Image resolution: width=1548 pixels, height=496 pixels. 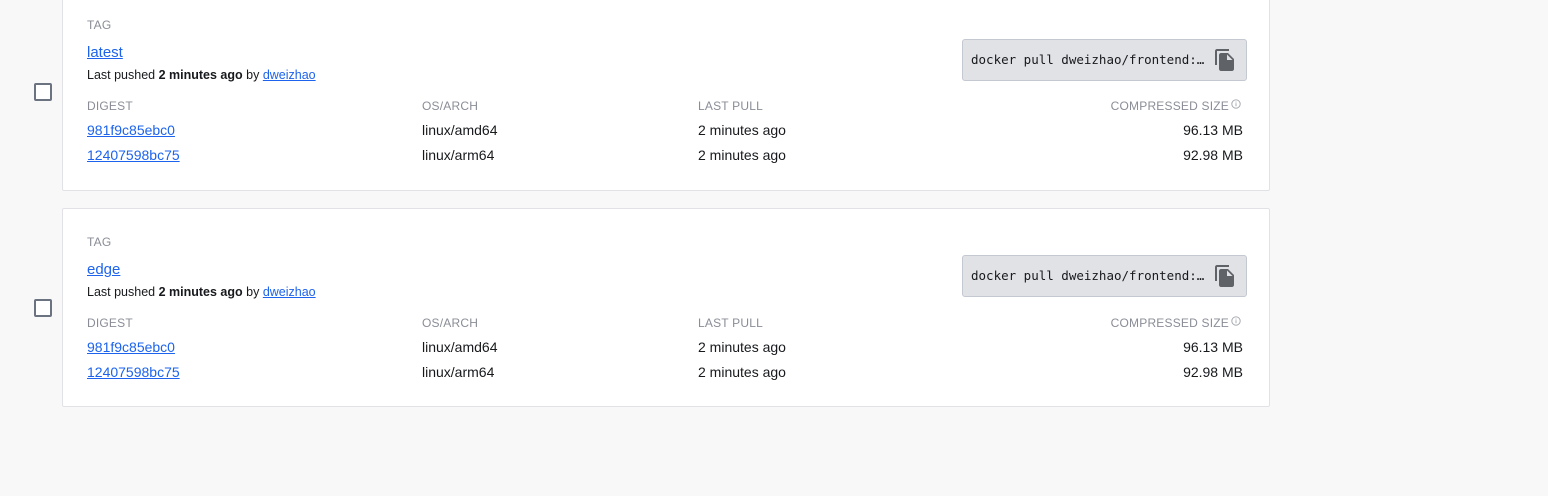 I want to click on pull-command-box: docker pull dweizhao/frontend:edge, so click(x=1104, y=276).